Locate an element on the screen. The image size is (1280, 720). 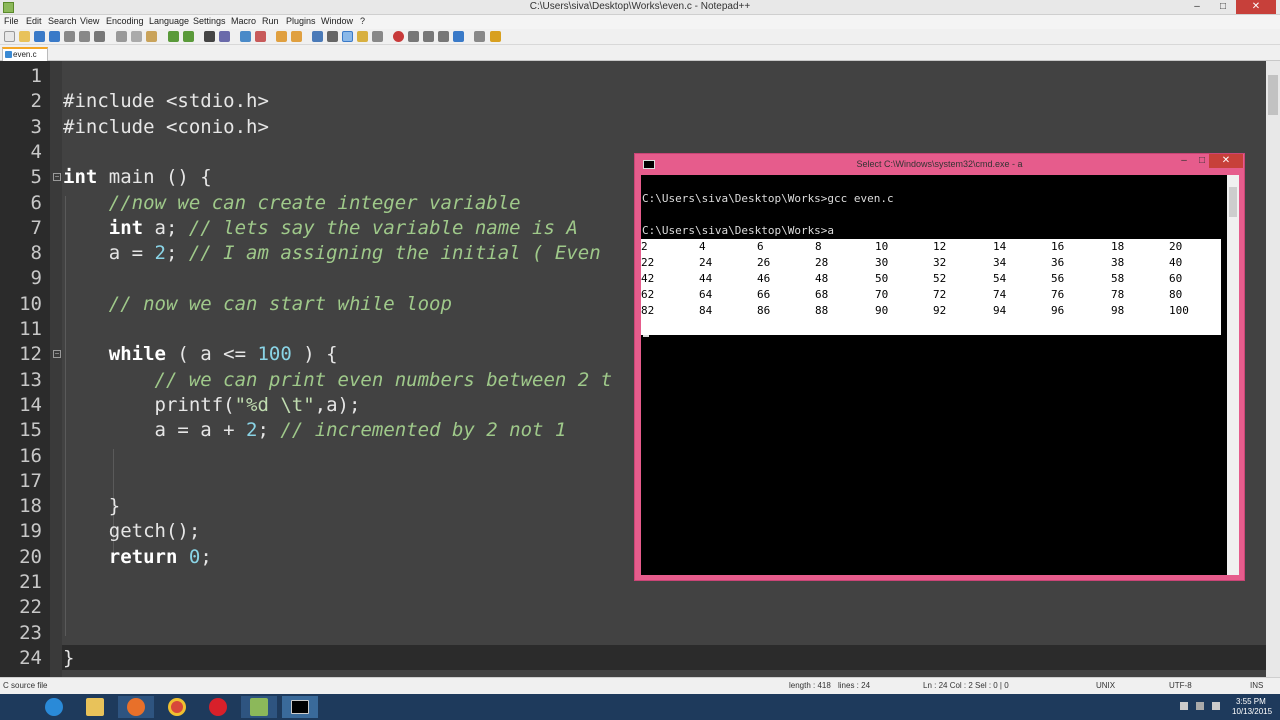
tab-even-c: even.c is located at coordinates (25, 54).